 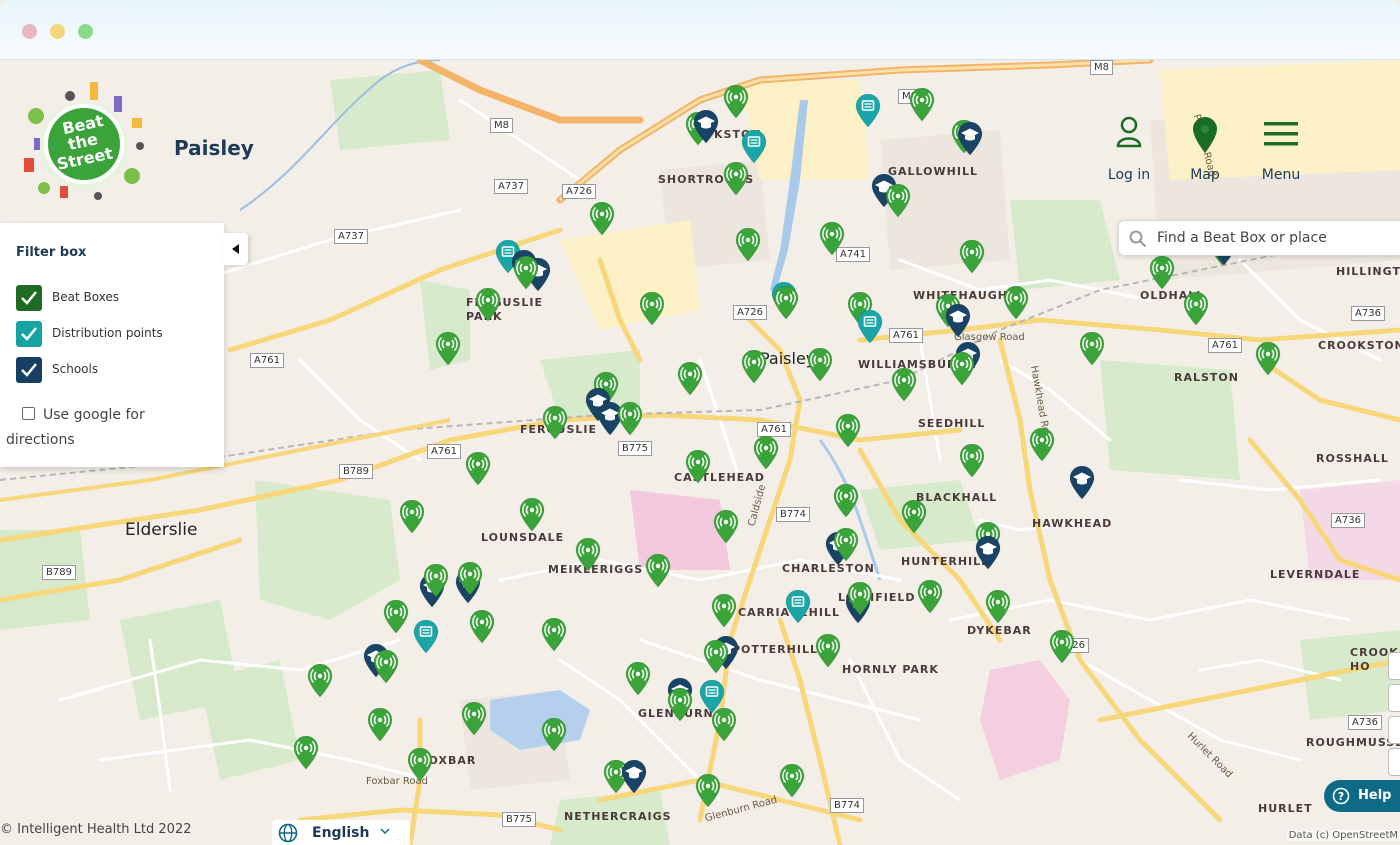 I want to click on use-google-directions-option: Use google for directions, so click(x=106, y=428).